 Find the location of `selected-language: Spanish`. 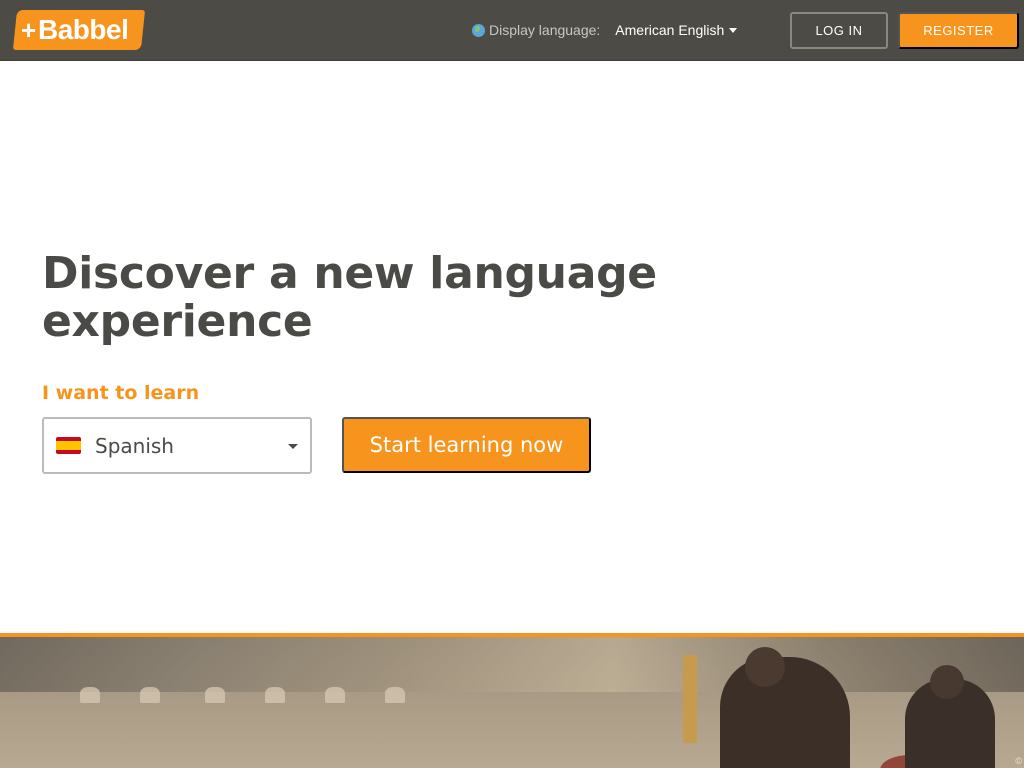

selected-language: Spanish is located at coordinates (134, 445).